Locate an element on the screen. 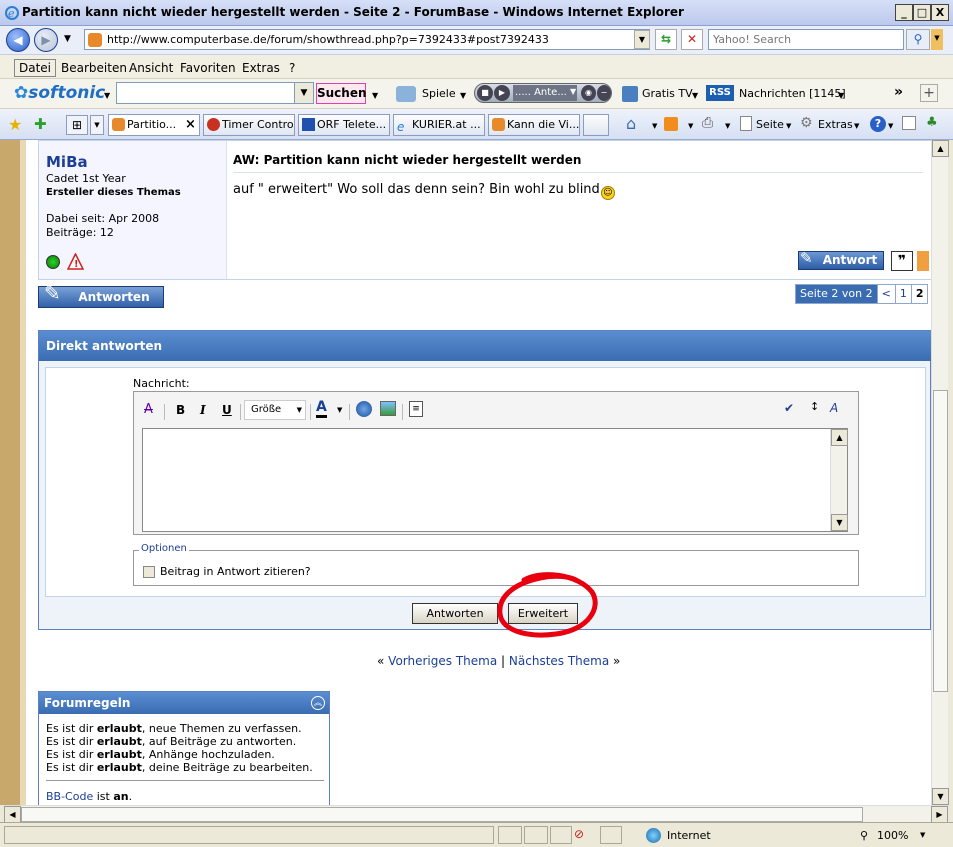 Image resolution: width=953 pixels, height=847 pixels. menu-favoriten: Favoriten is located at coordinates (208, 68).